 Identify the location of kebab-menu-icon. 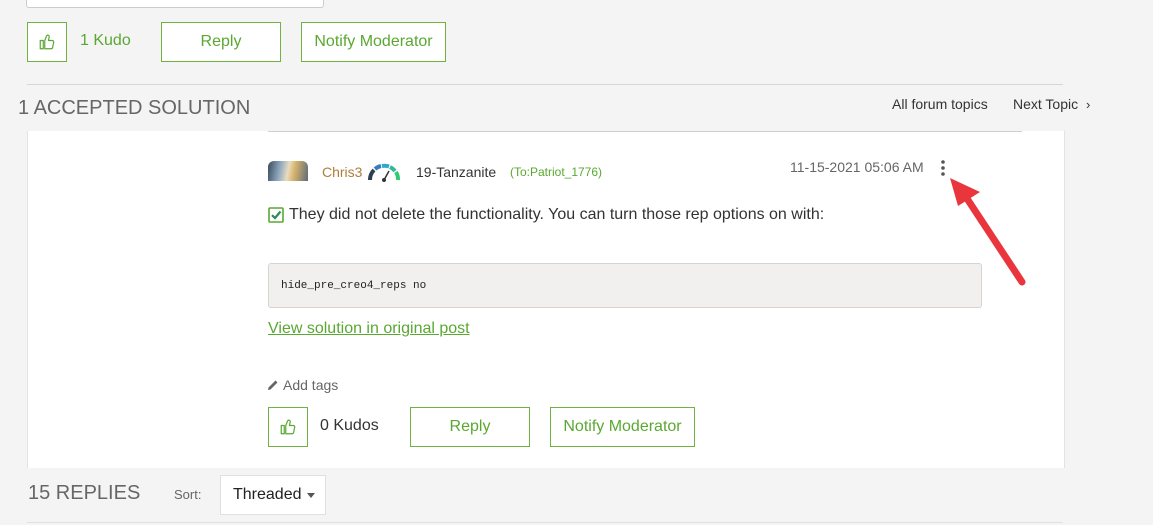
(943, 168).